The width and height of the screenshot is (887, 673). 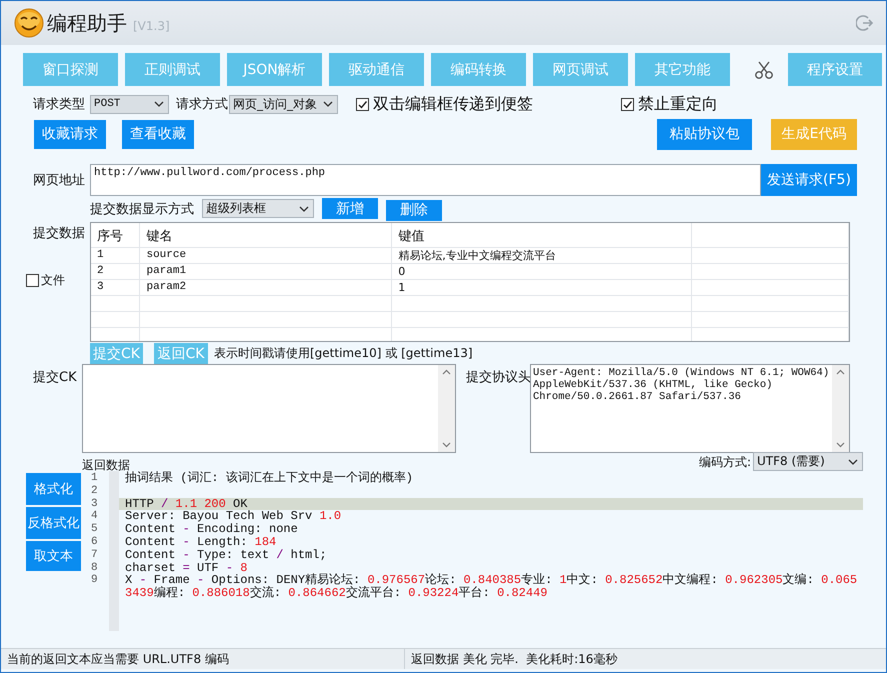 What do you see at coordinates (580, 69) in the screenshot?
I see `tab: 网页调试` at bounding box center [580, 69].